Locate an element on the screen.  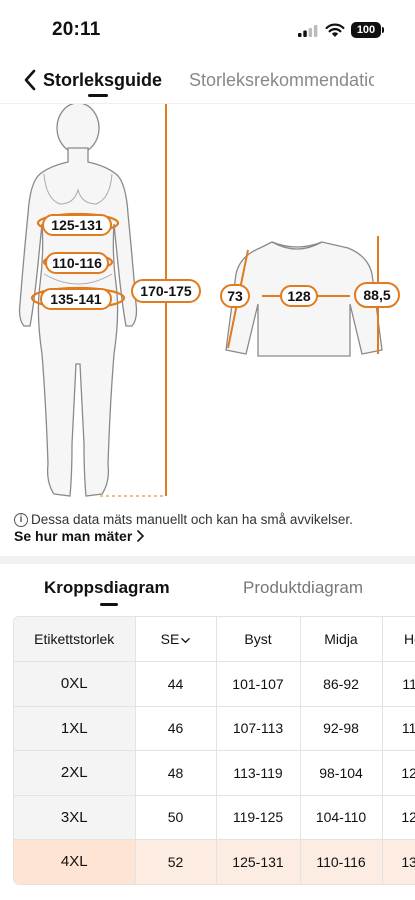
table-row: 3XL 50 119-125 104-110 129 is located at coordinates (214, 817).